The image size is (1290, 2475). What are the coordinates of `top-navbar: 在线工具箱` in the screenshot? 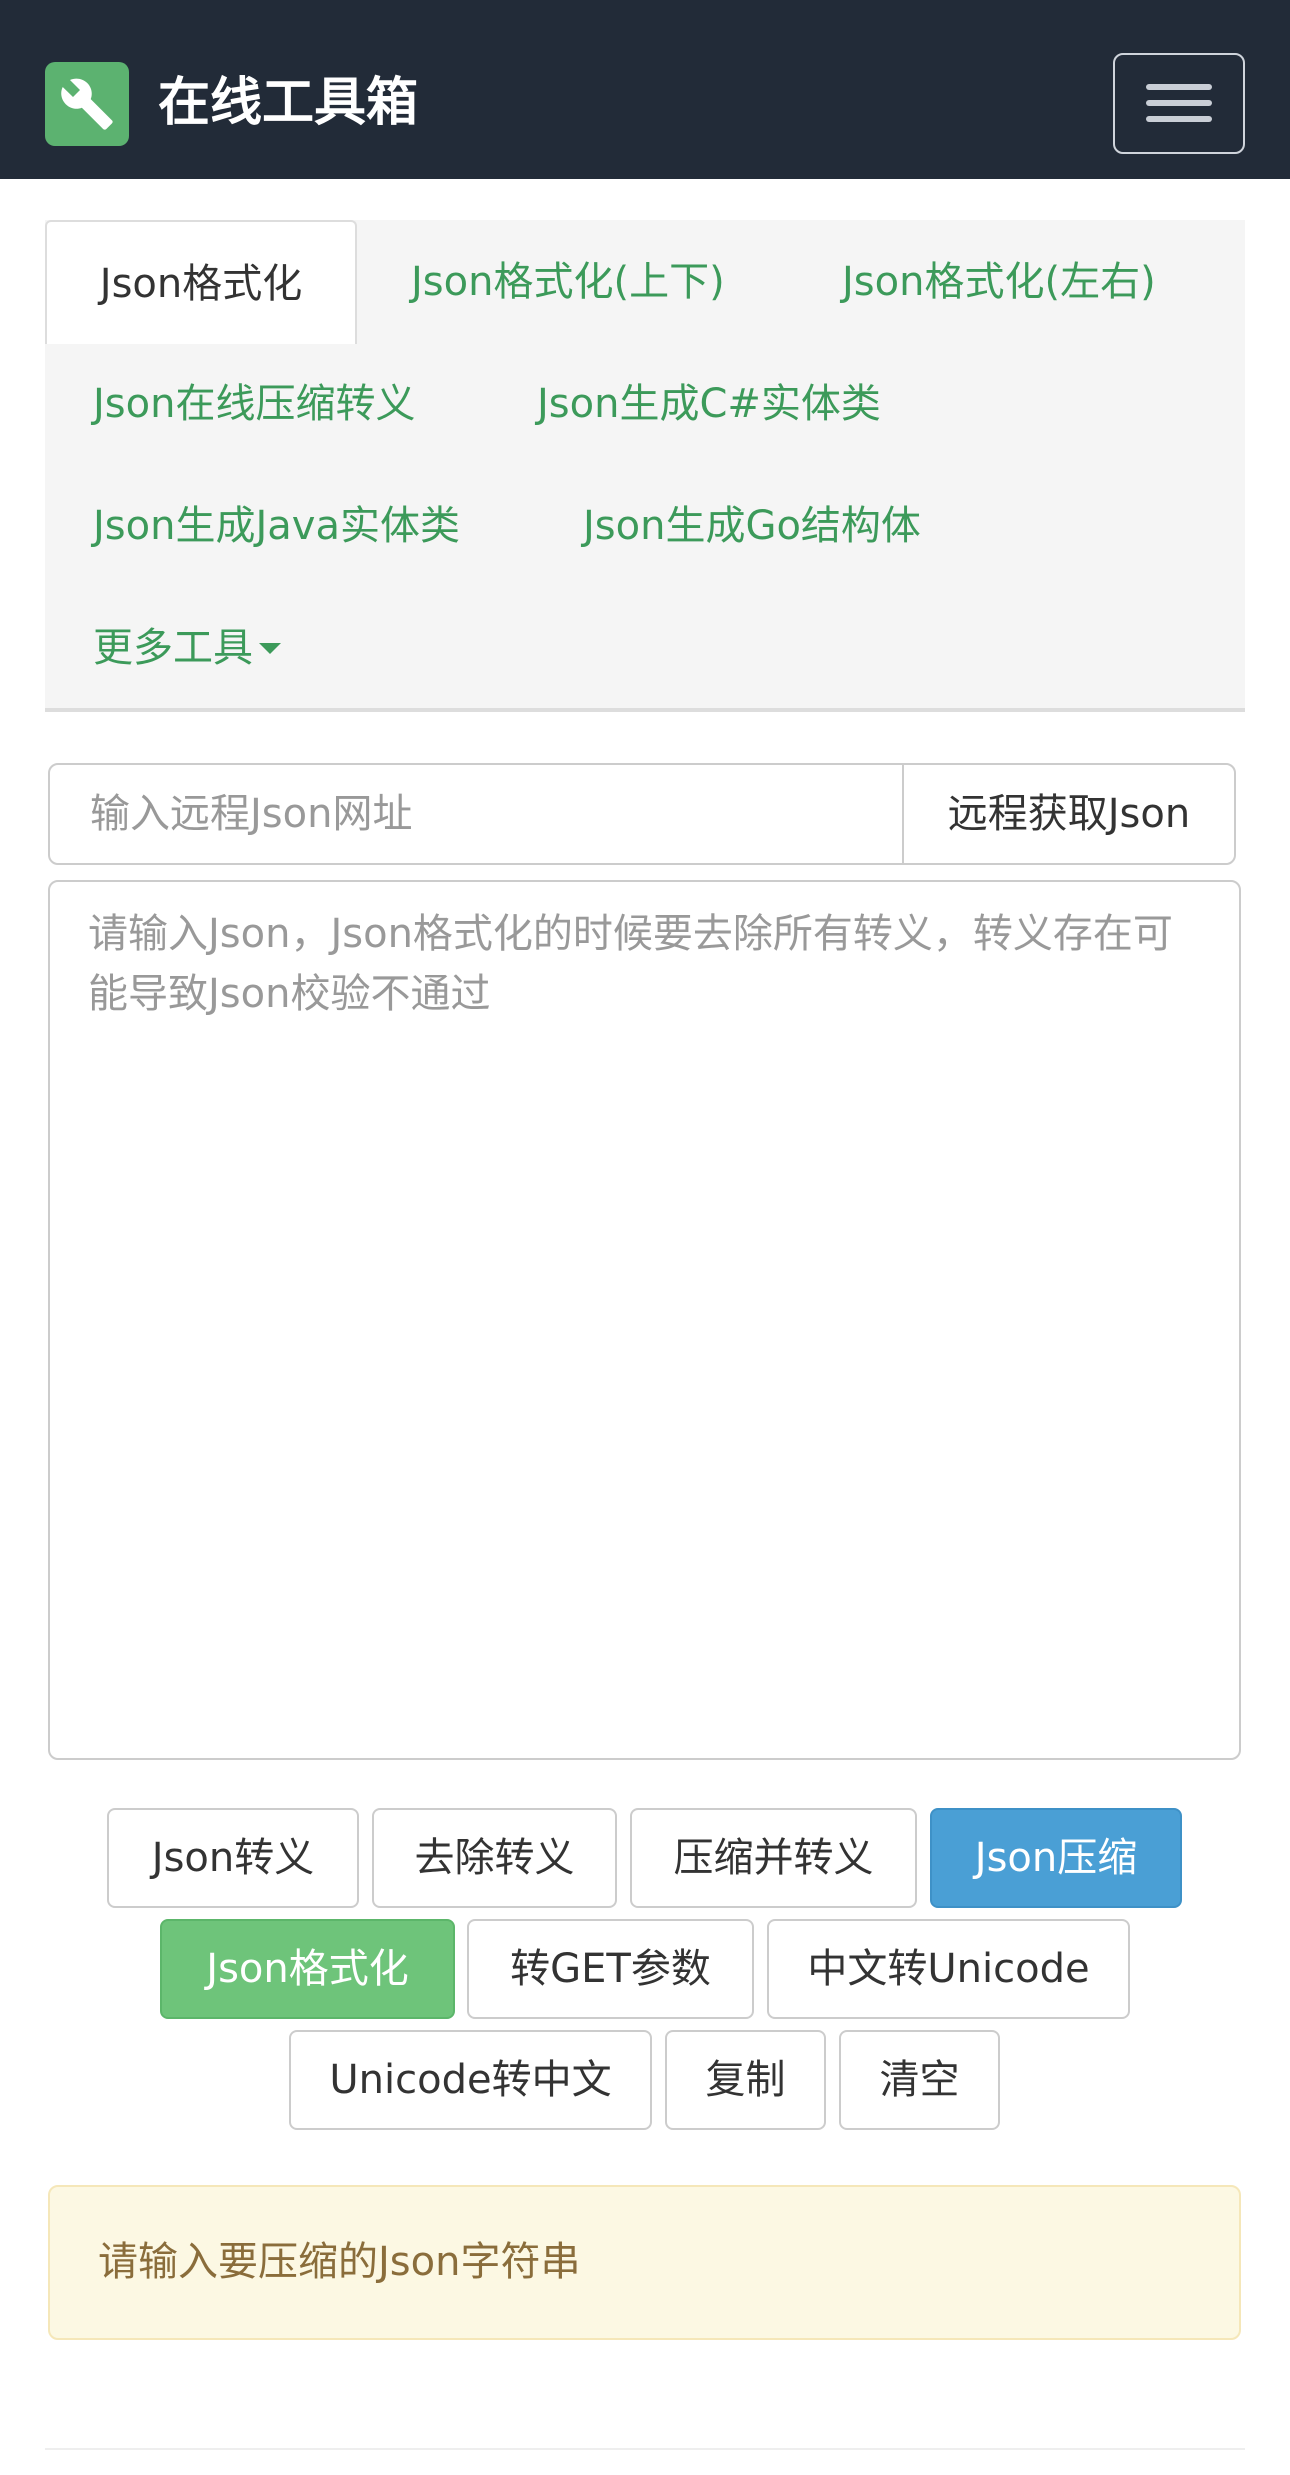 It's located at (645, 89).